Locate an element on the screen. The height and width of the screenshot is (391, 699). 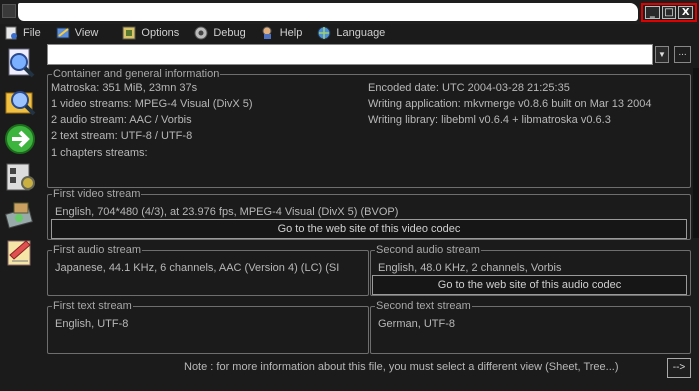
menu-file: File is located at coordinates (22, 33).